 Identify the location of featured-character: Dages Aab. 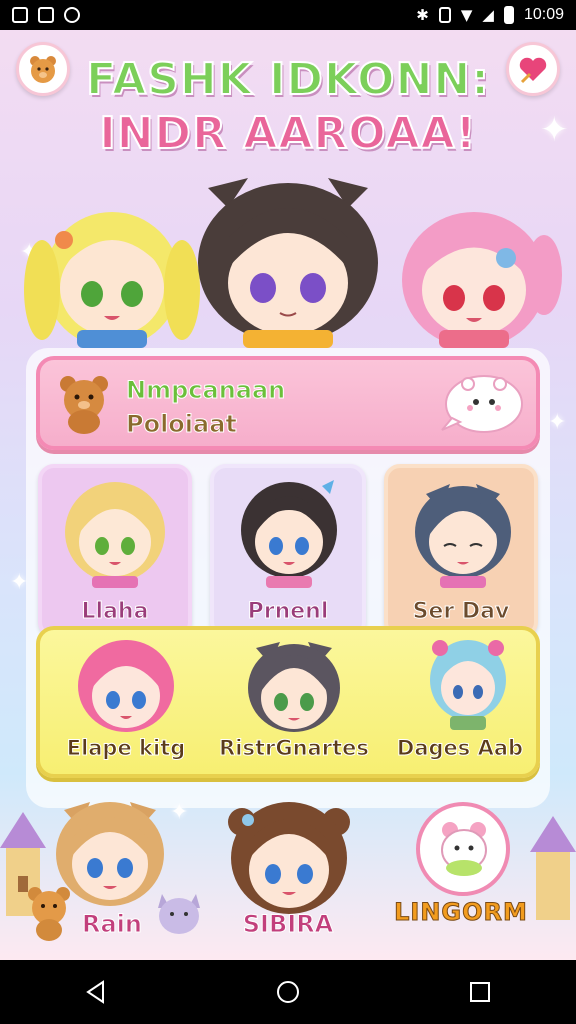
(460, 702).